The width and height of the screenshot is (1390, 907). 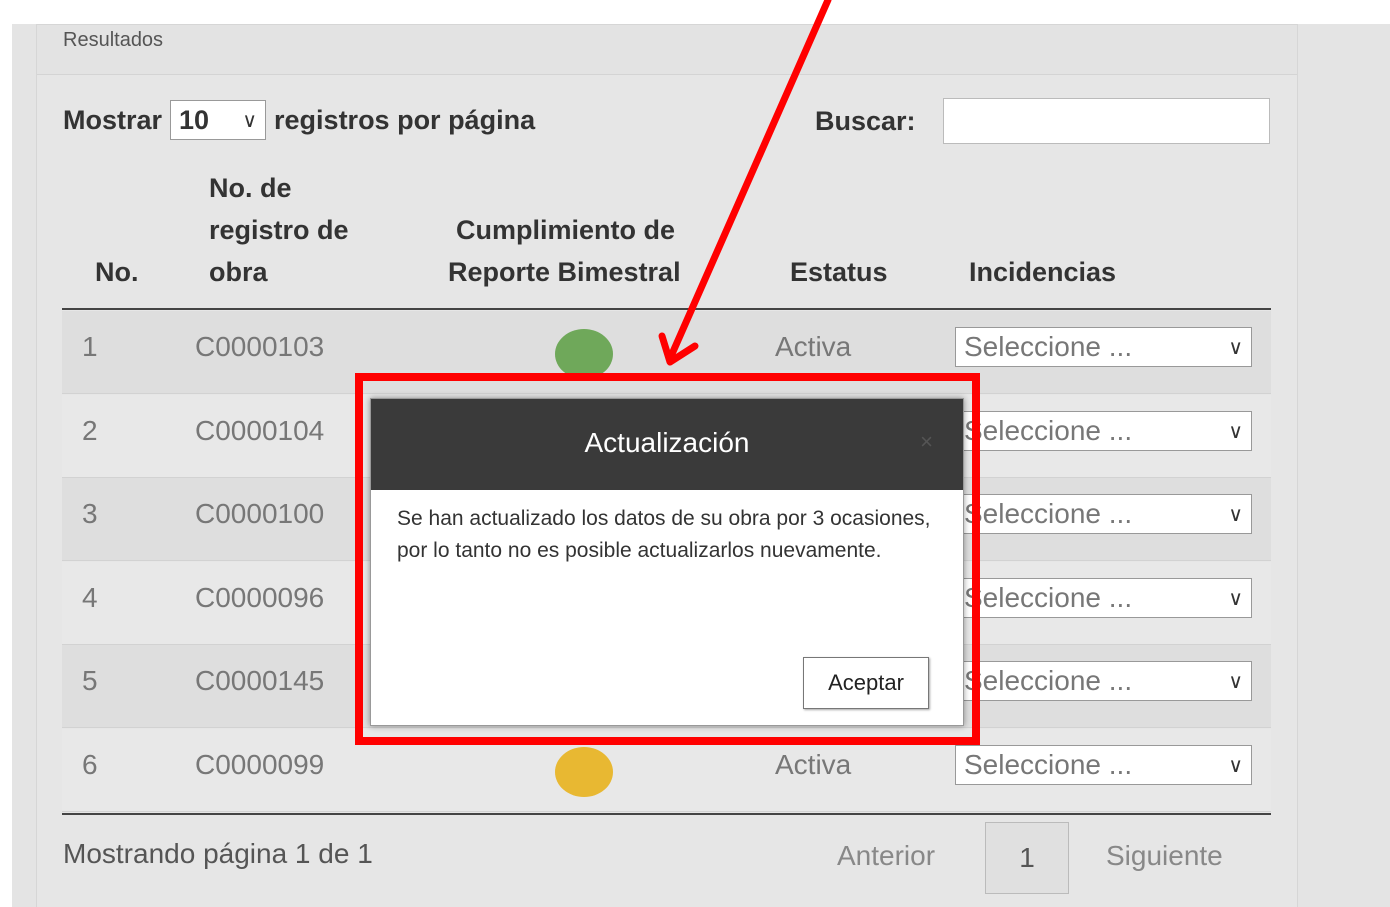 I want to click on row-registro: C0000100, so click(x=260, y=513).